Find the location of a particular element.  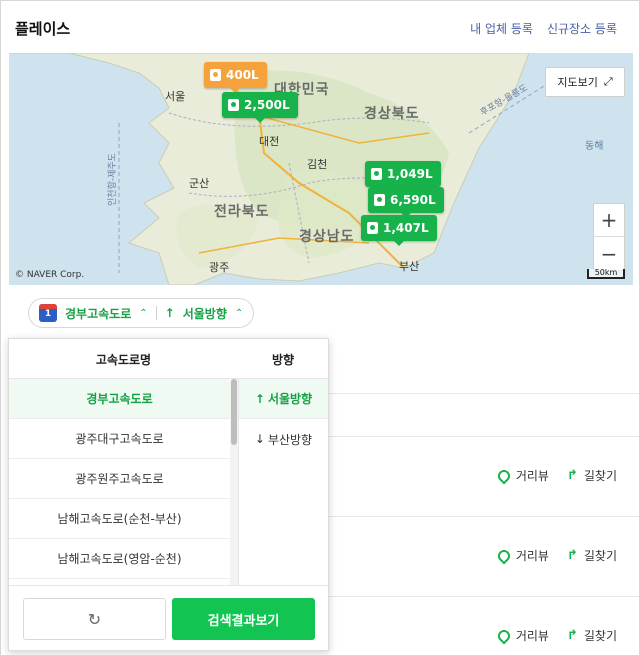

map-copyright: © NAVER Corp. is located at coordinates (50, 275).